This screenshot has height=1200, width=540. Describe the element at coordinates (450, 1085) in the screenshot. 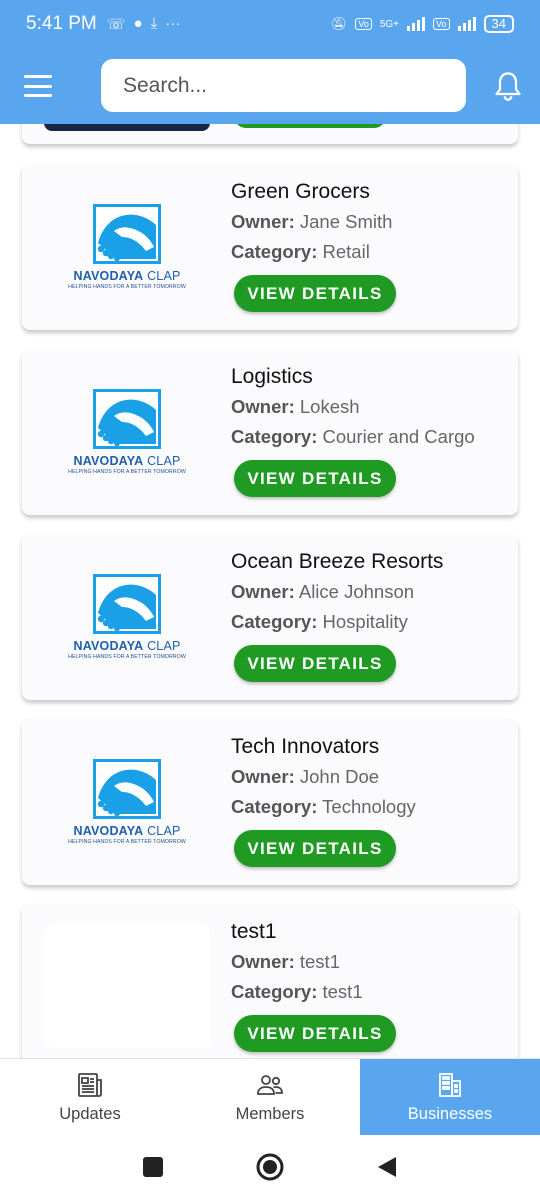

I see `building-icon` at that location.